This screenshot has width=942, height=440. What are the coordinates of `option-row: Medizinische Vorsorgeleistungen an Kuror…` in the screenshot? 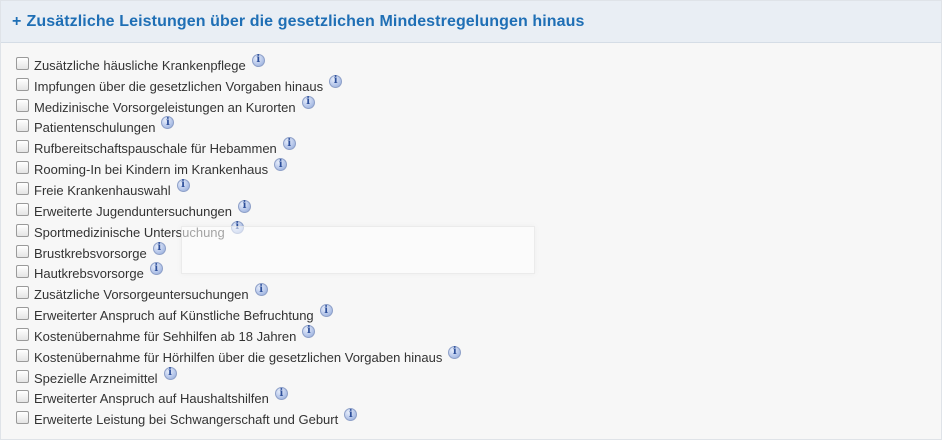 It's located at (478, 106).